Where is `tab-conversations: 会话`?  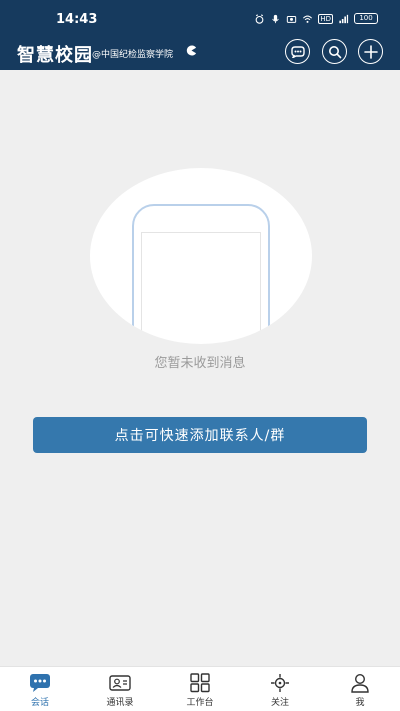
tab-conversations: 会话 is located at coordinates (40, 689).